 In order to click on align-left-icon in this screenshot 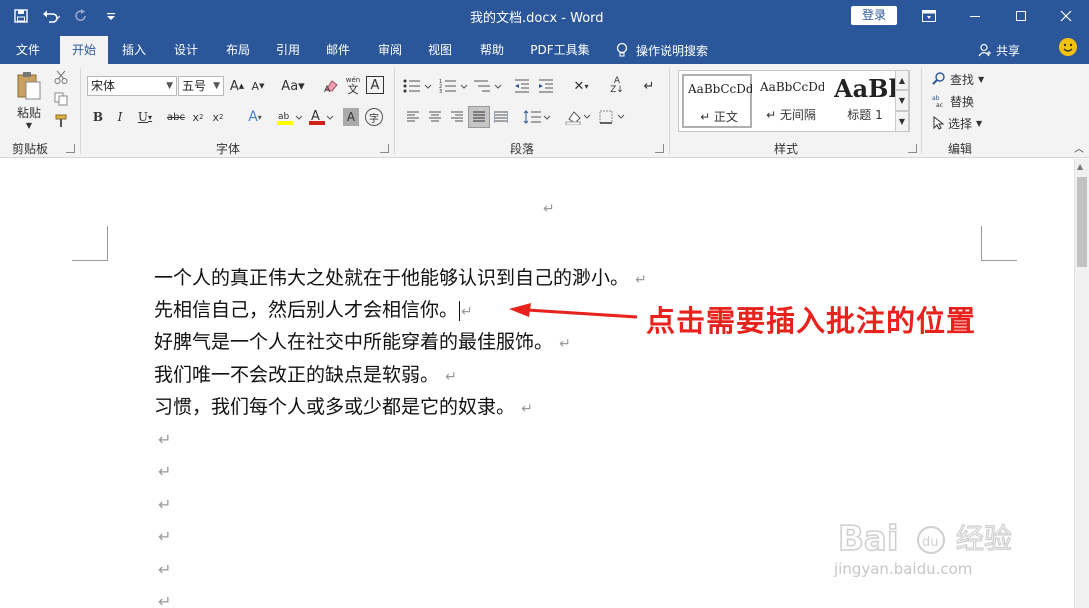, I will do `click(413, 117)`.